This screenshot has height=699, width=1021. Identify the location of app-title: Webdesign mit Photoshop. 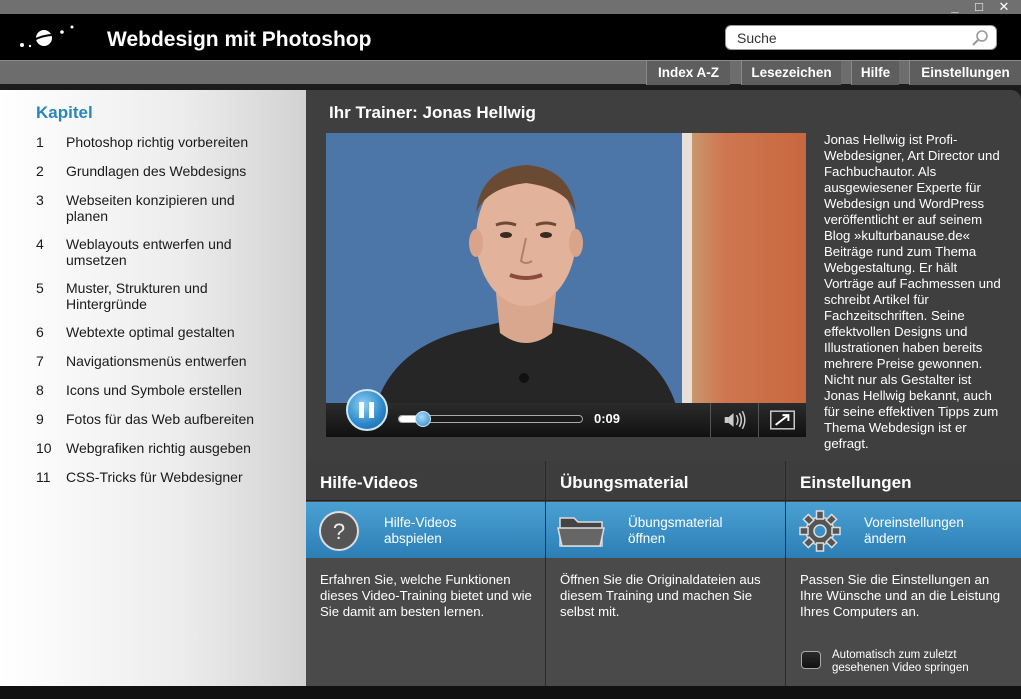
(239, 39).